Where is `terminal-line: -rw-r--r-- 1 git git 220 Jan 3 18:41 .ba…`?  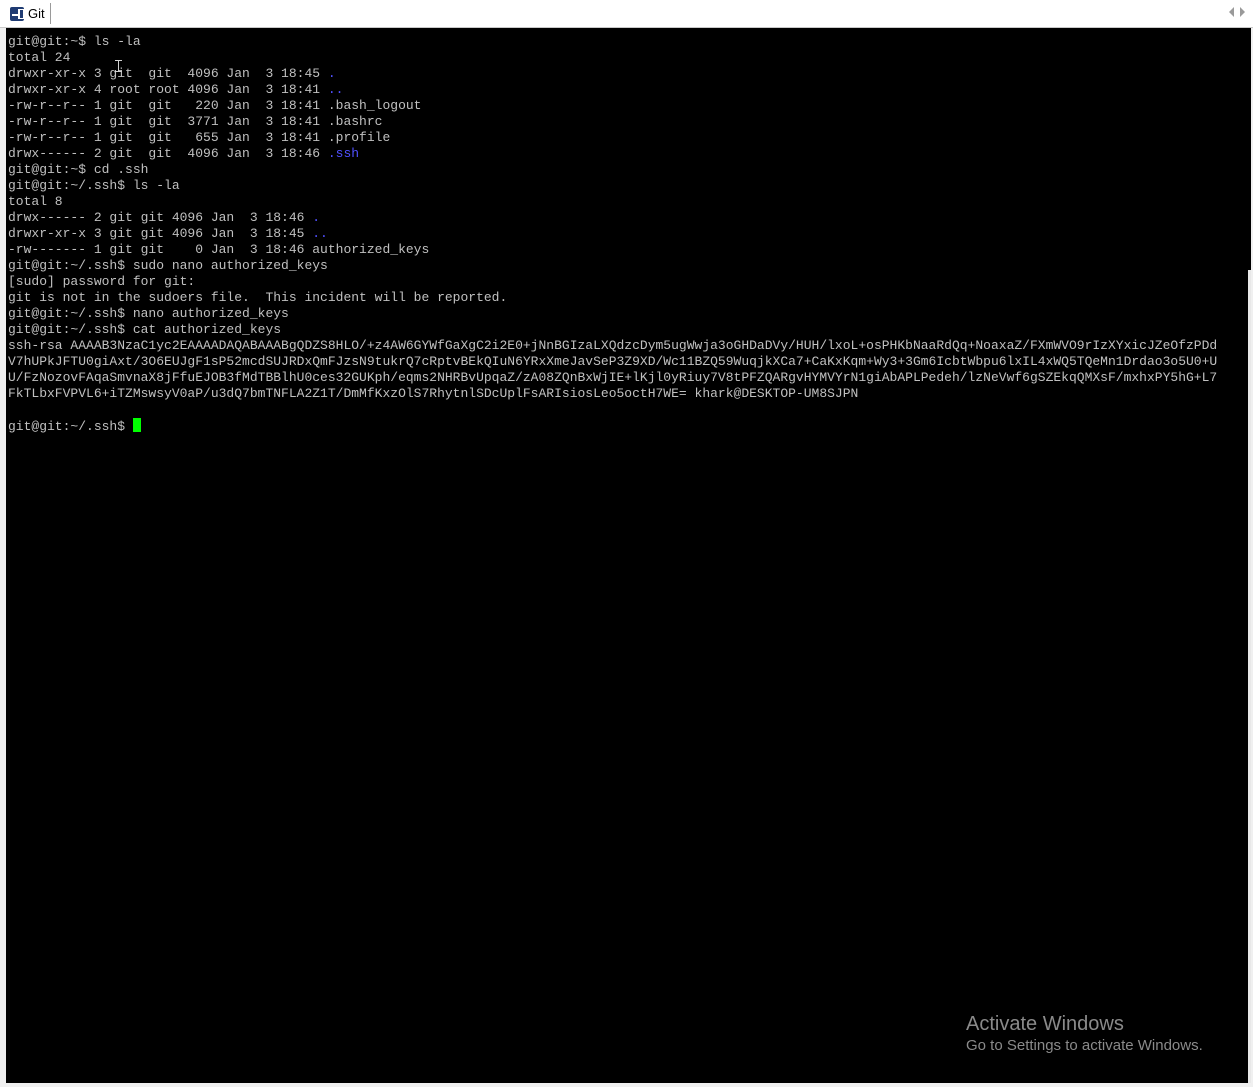
terminal-line: -rw-r--r-- 1 git git 220 Jan 3 18:41 .ba… is located at coordinates (628, 106).